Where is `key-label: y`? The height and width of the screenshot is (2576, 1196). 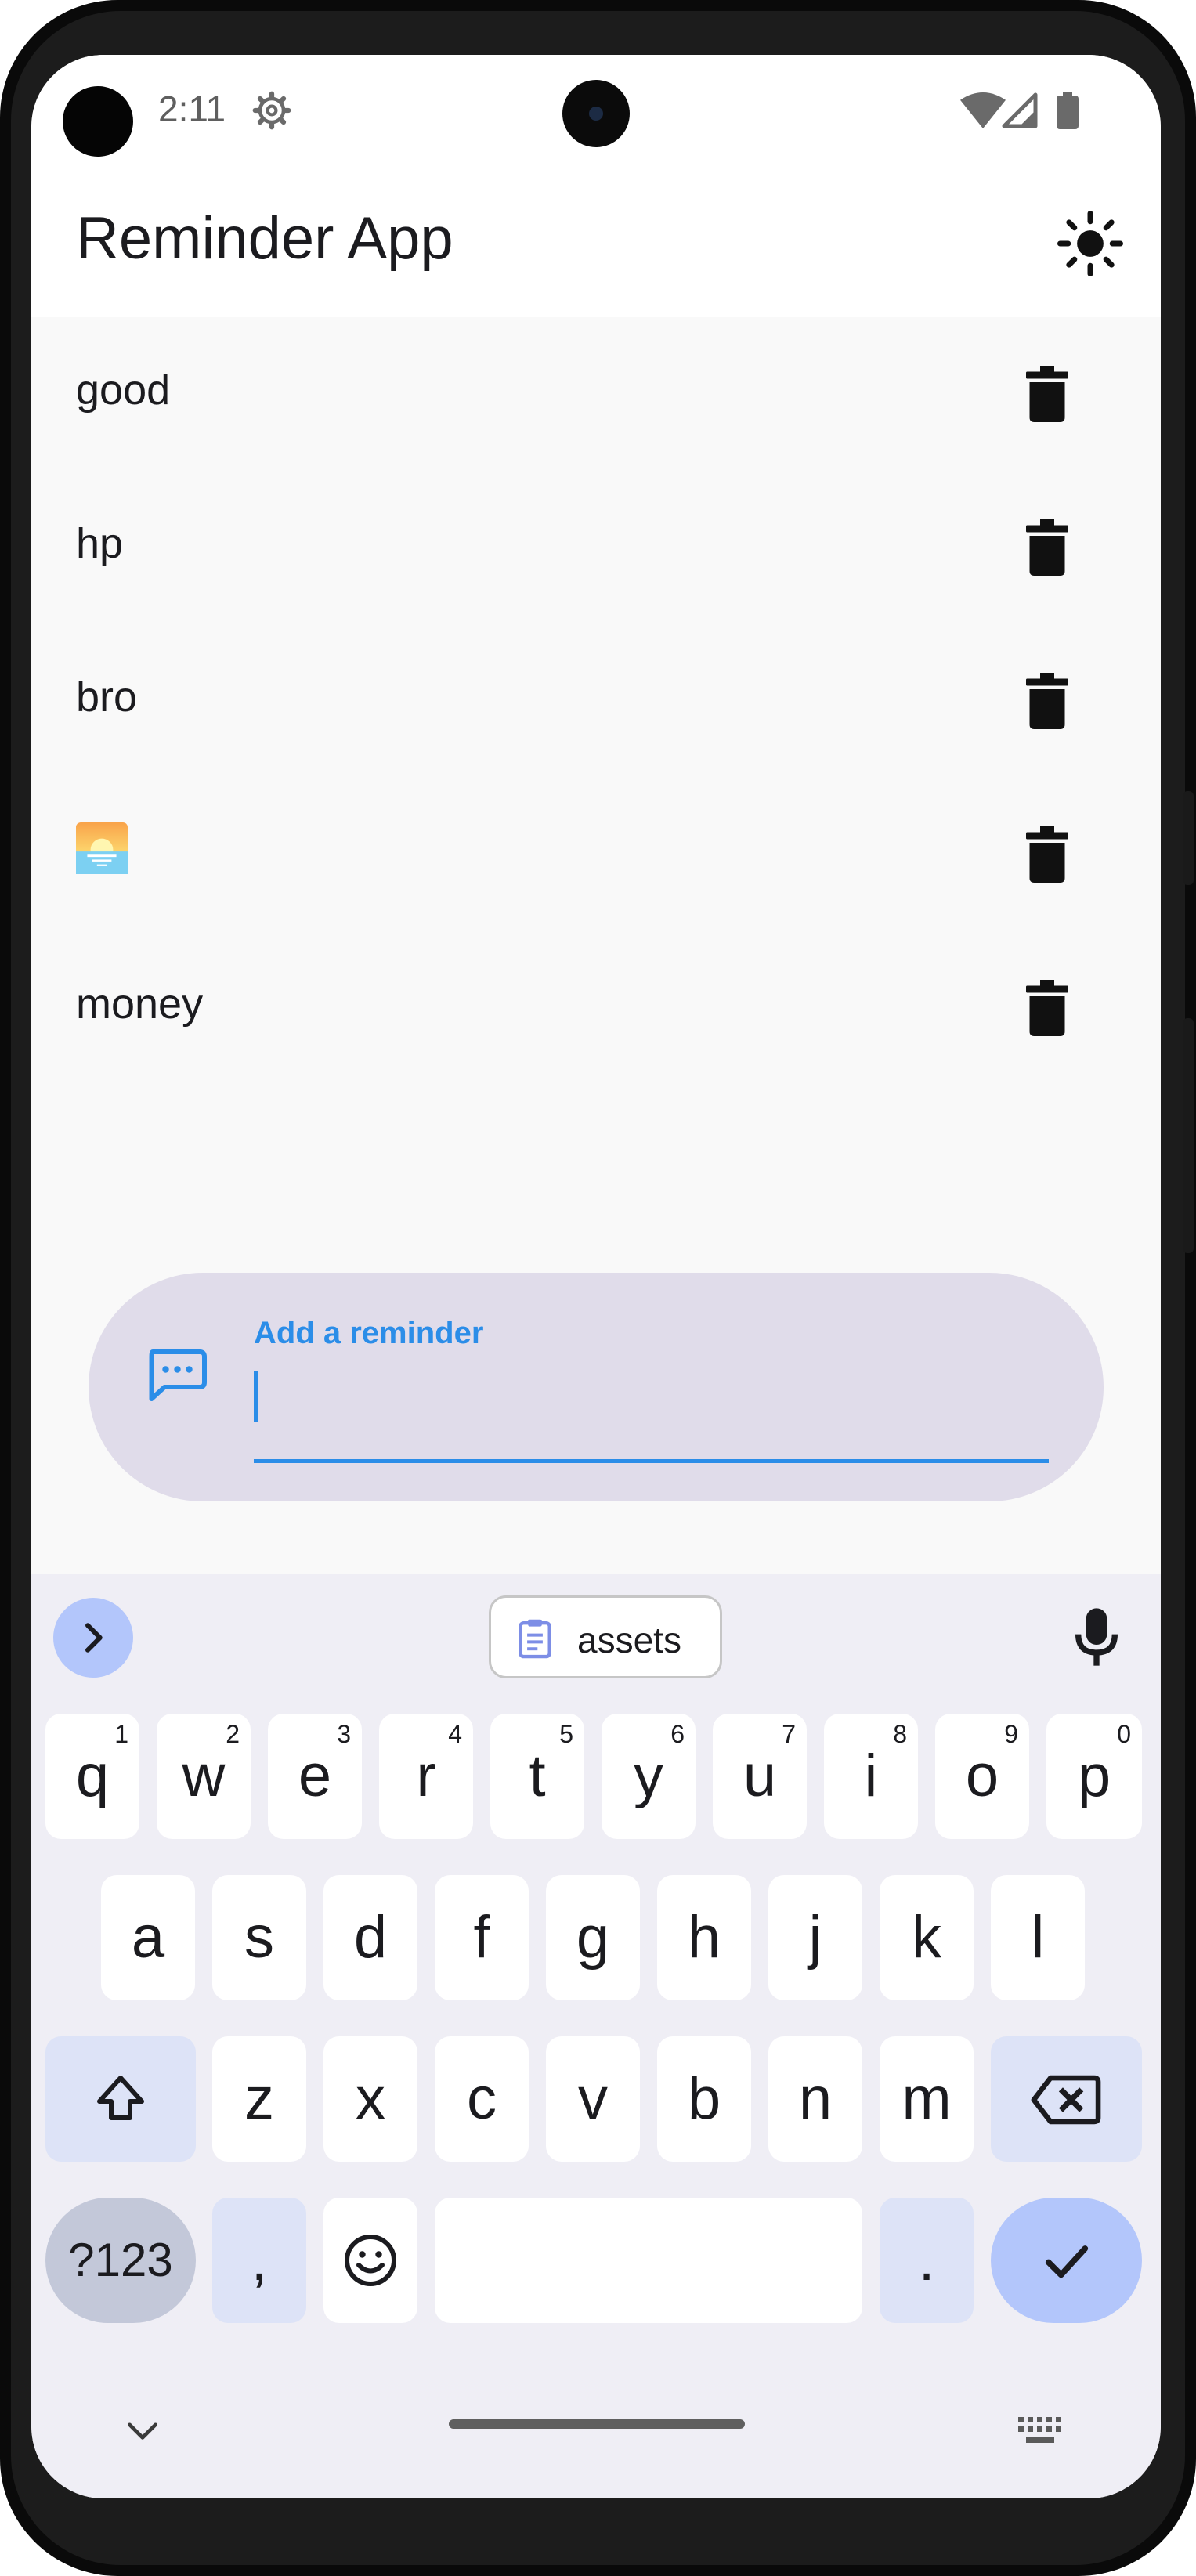 key-label: y is located at coordinates (648, 1776).